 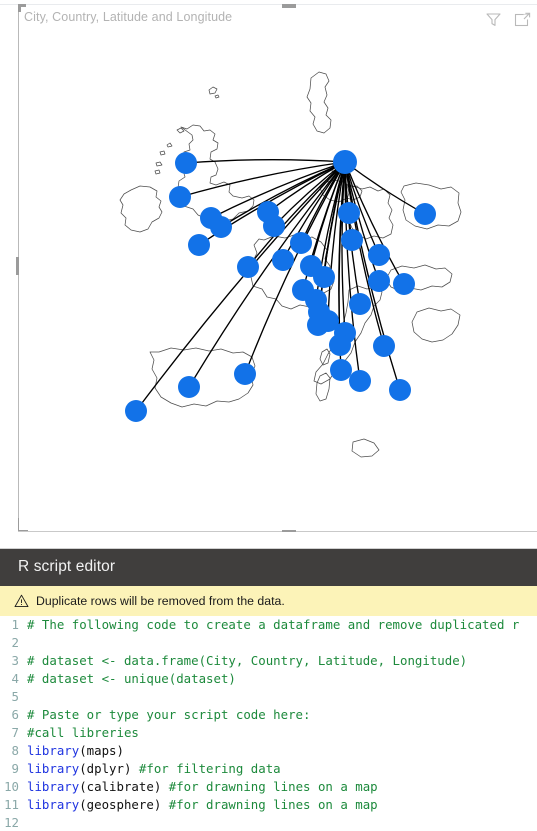 I want to click on line-number: 9, so click(x=15, y=768).